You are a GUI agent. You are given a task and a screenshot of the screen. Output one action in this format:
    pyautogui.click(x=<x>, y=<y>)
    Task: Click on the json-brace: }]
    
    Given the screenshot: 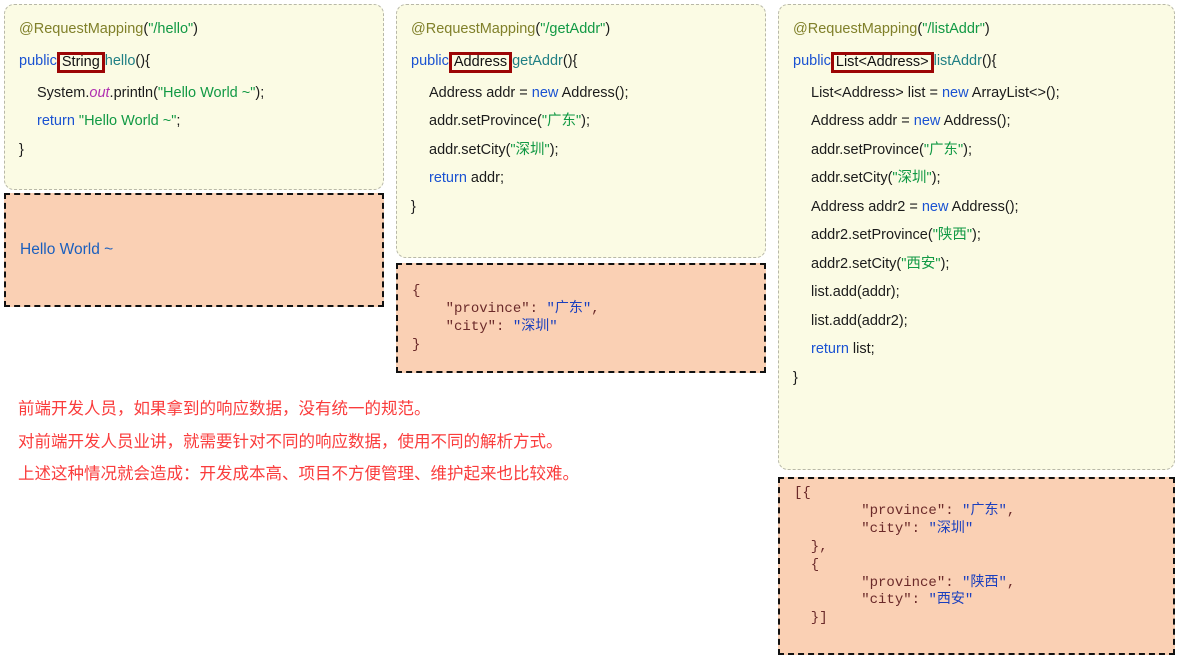 What is the action you would take?
    pyautogui.click(x=811, y=618)
    